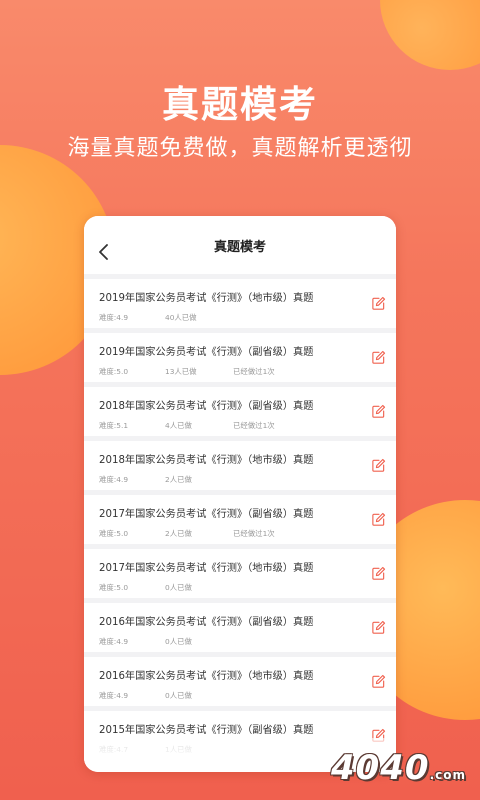 This screenshot has width=480, height=800. Describe the element at coordinates (447, 775) in the screenshot. I see `watermark-suffix: .com` at that location.